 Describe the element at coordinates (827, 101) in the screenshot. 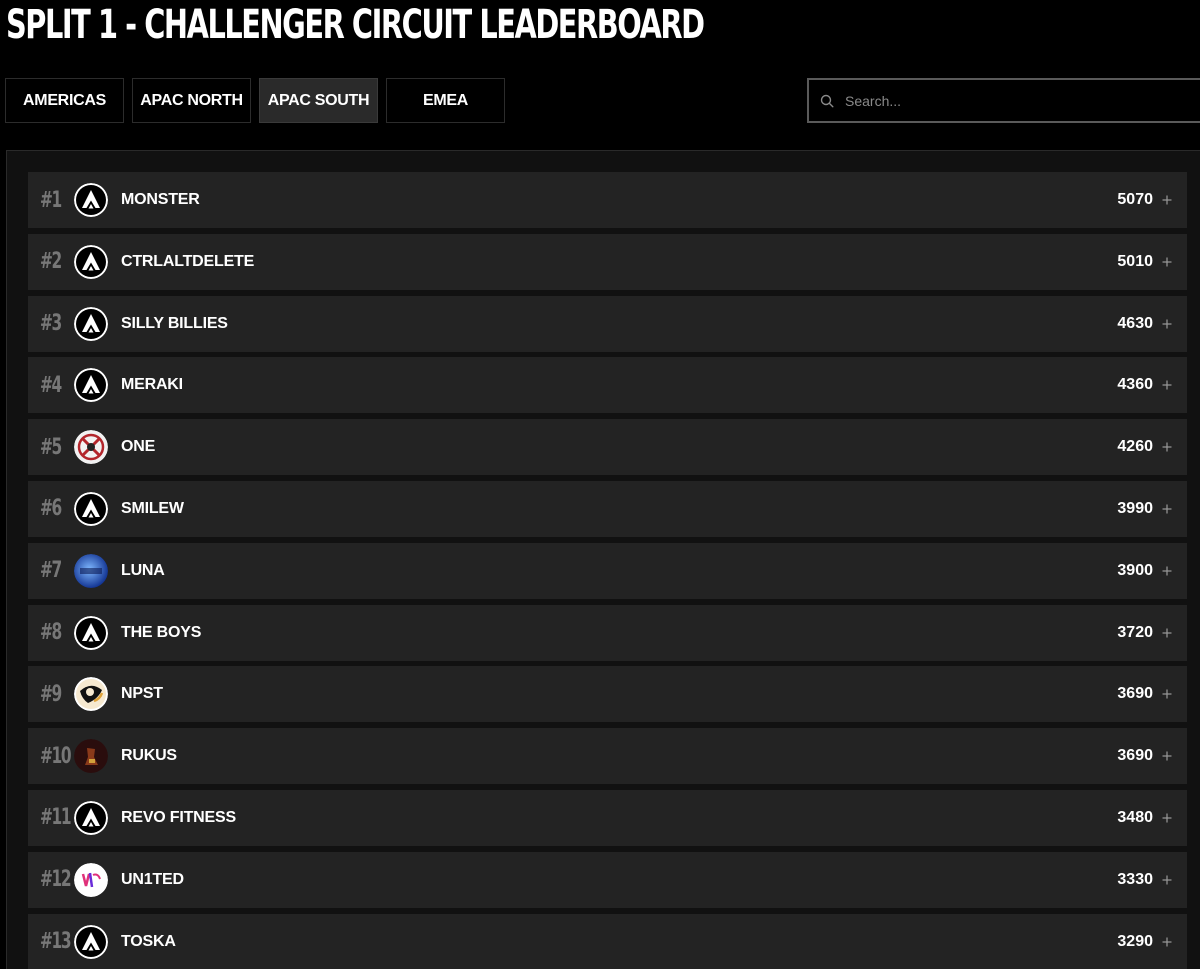

I see `search-icon` at that location.